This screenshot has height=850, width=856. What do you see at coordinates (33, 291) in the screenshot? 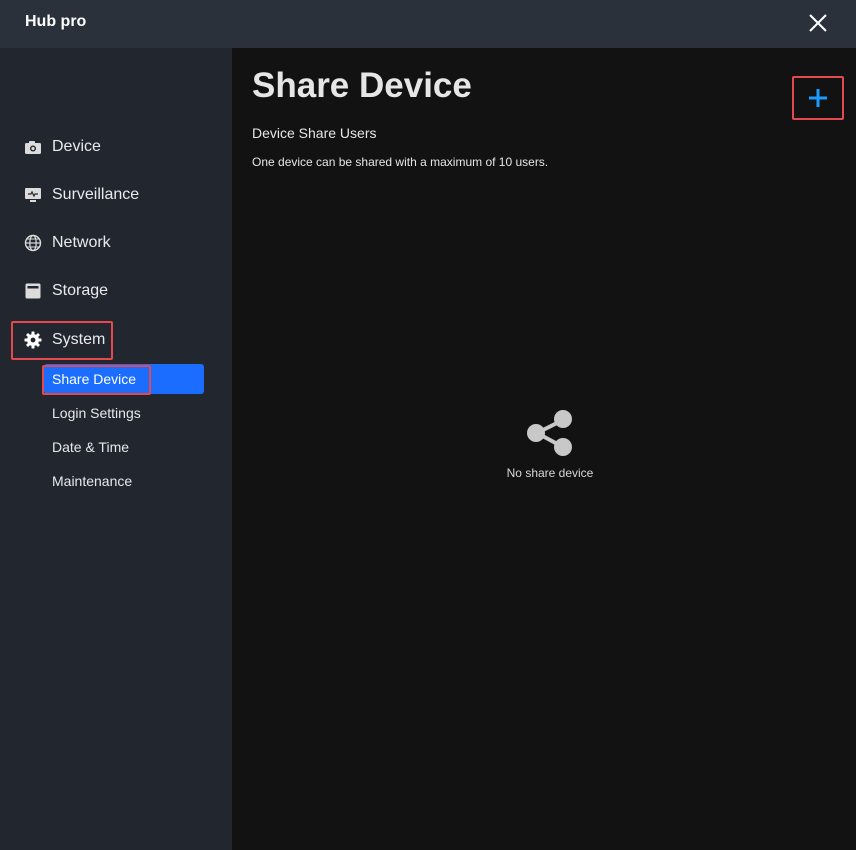
I see `storage-icon` at bounding box center [33, 291].